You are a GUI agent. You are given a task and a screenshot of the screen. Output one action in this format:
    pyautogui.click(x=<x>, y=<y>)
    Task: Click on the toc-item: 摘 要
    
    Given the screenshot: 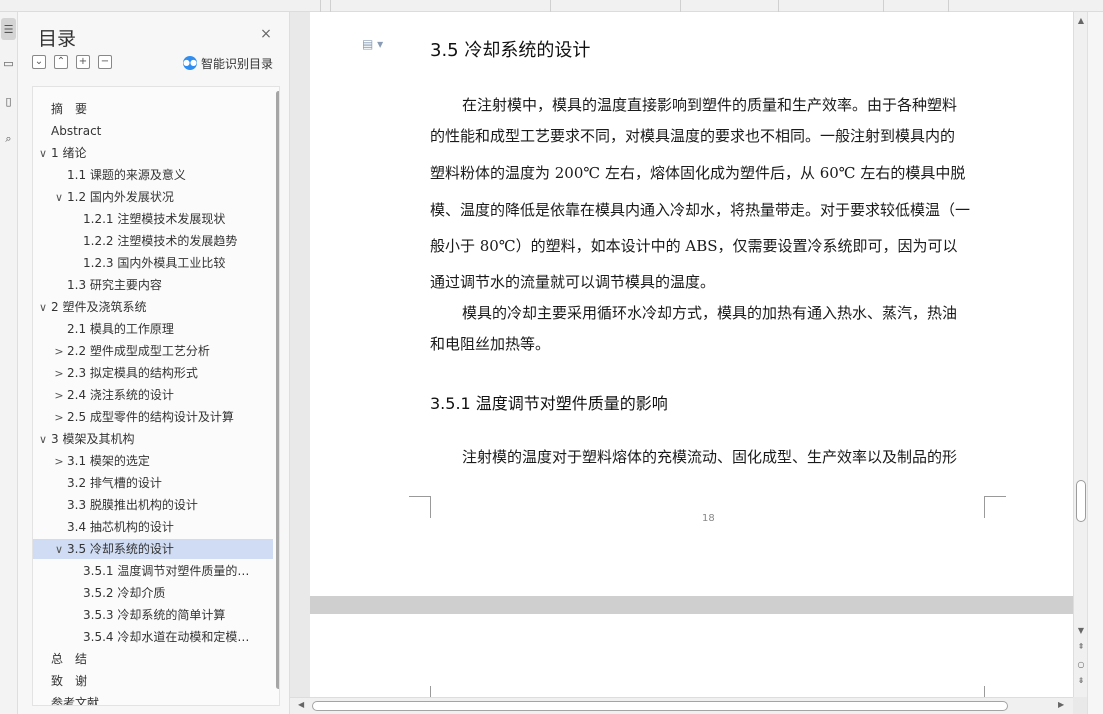 What is the action you would take?
    pyautogui.click(x=153, y=109)
    